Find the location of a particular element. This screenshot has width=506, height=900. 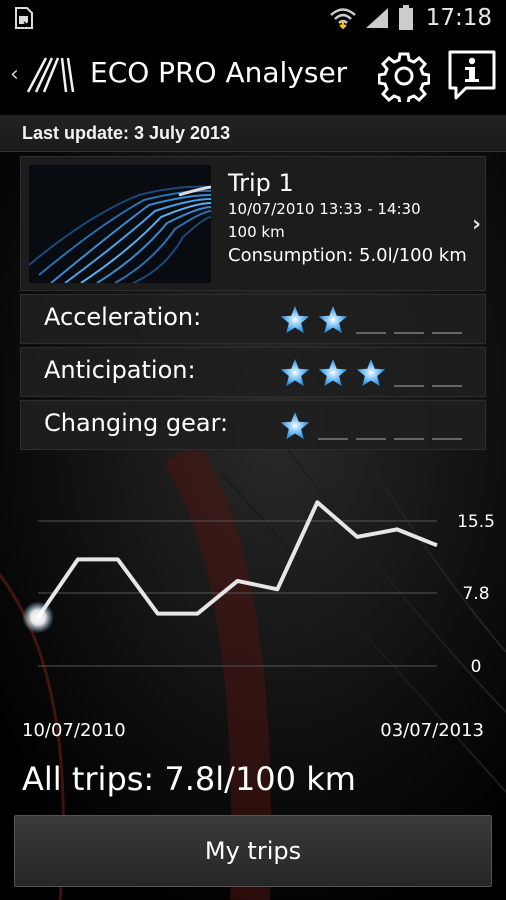

rating-row-acceleration: Acceleration: is located at coordinates (253, 319).